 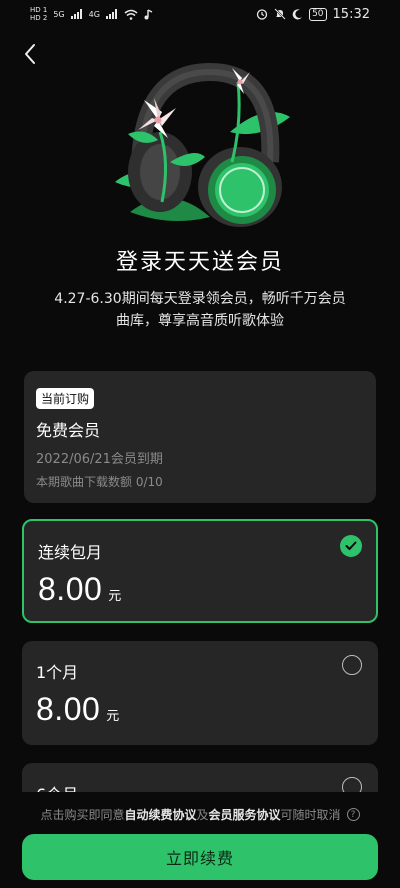 What do you see at coordinates (200, 310) in the screenshot?
I see `page-description: 4.27-6.30期间每天登录领会员，畅听千万会员曲库，尊享高音质听歌体验` at bounding box center [200, 310].